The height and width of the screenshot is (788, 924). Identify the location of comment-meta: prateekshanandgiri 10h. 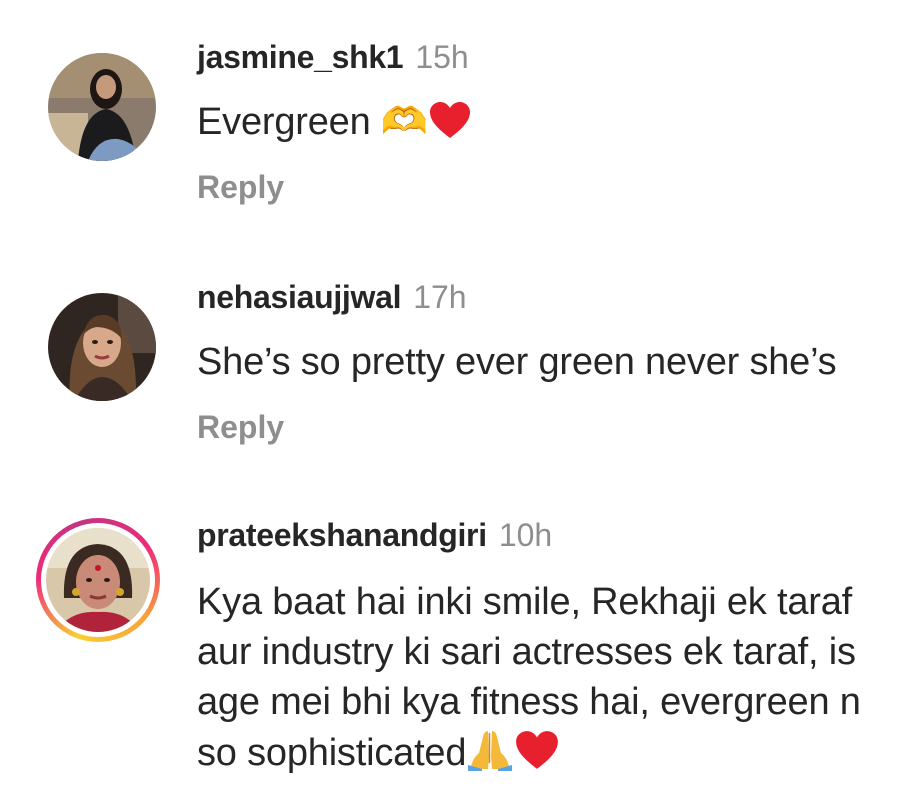
(374, 535).